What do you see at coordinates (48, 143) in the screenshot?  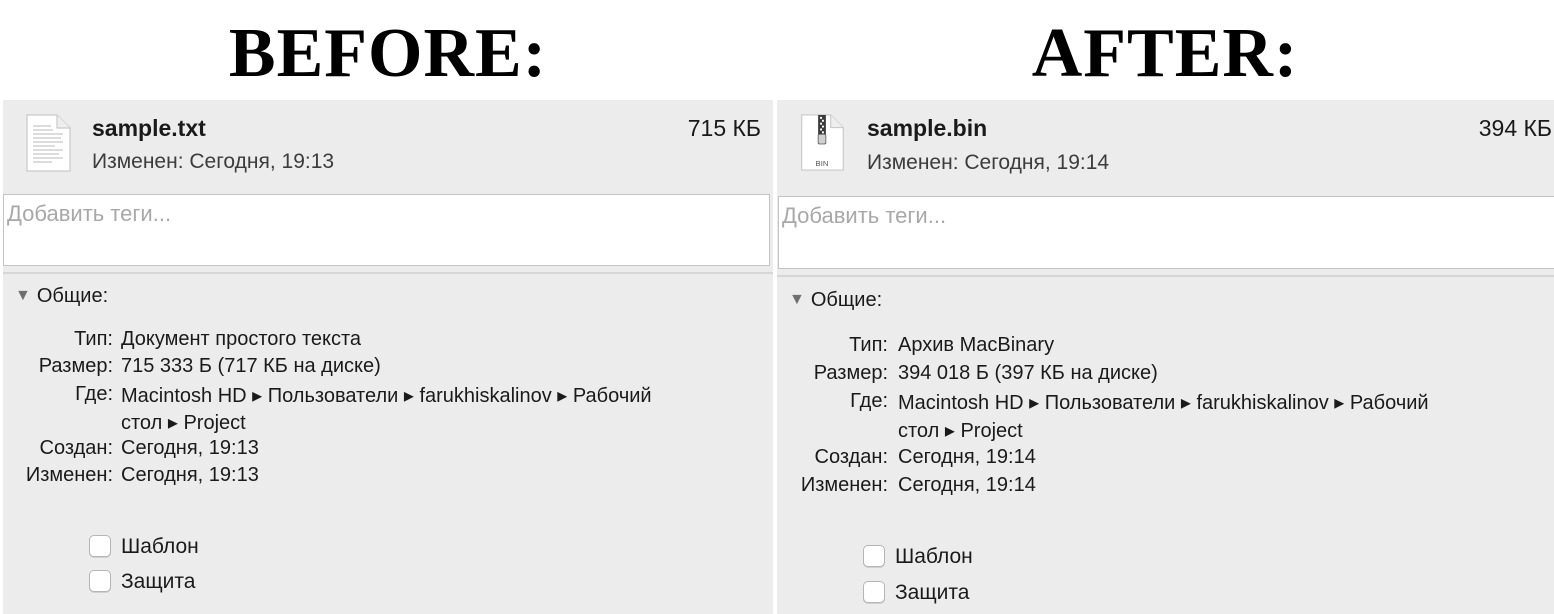 I see `text-document-icon` at bounding box center [48, 143].